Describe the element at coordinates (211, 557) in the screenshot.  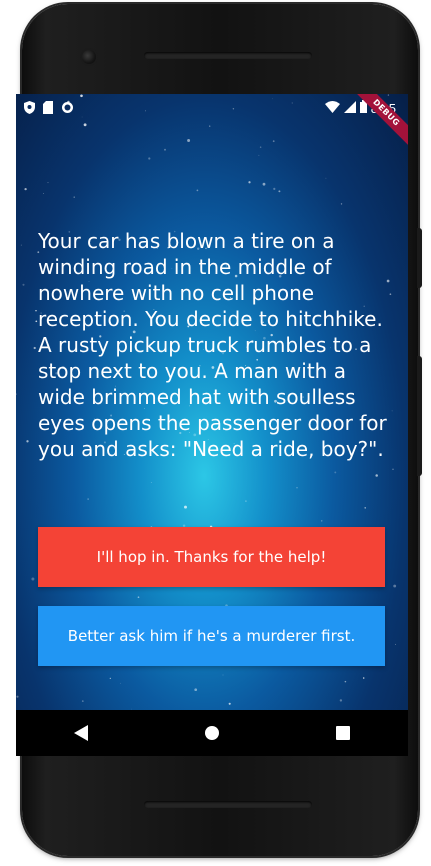
I see `choice-1-button: I'll hop in. Thanks for the help!` at that location.